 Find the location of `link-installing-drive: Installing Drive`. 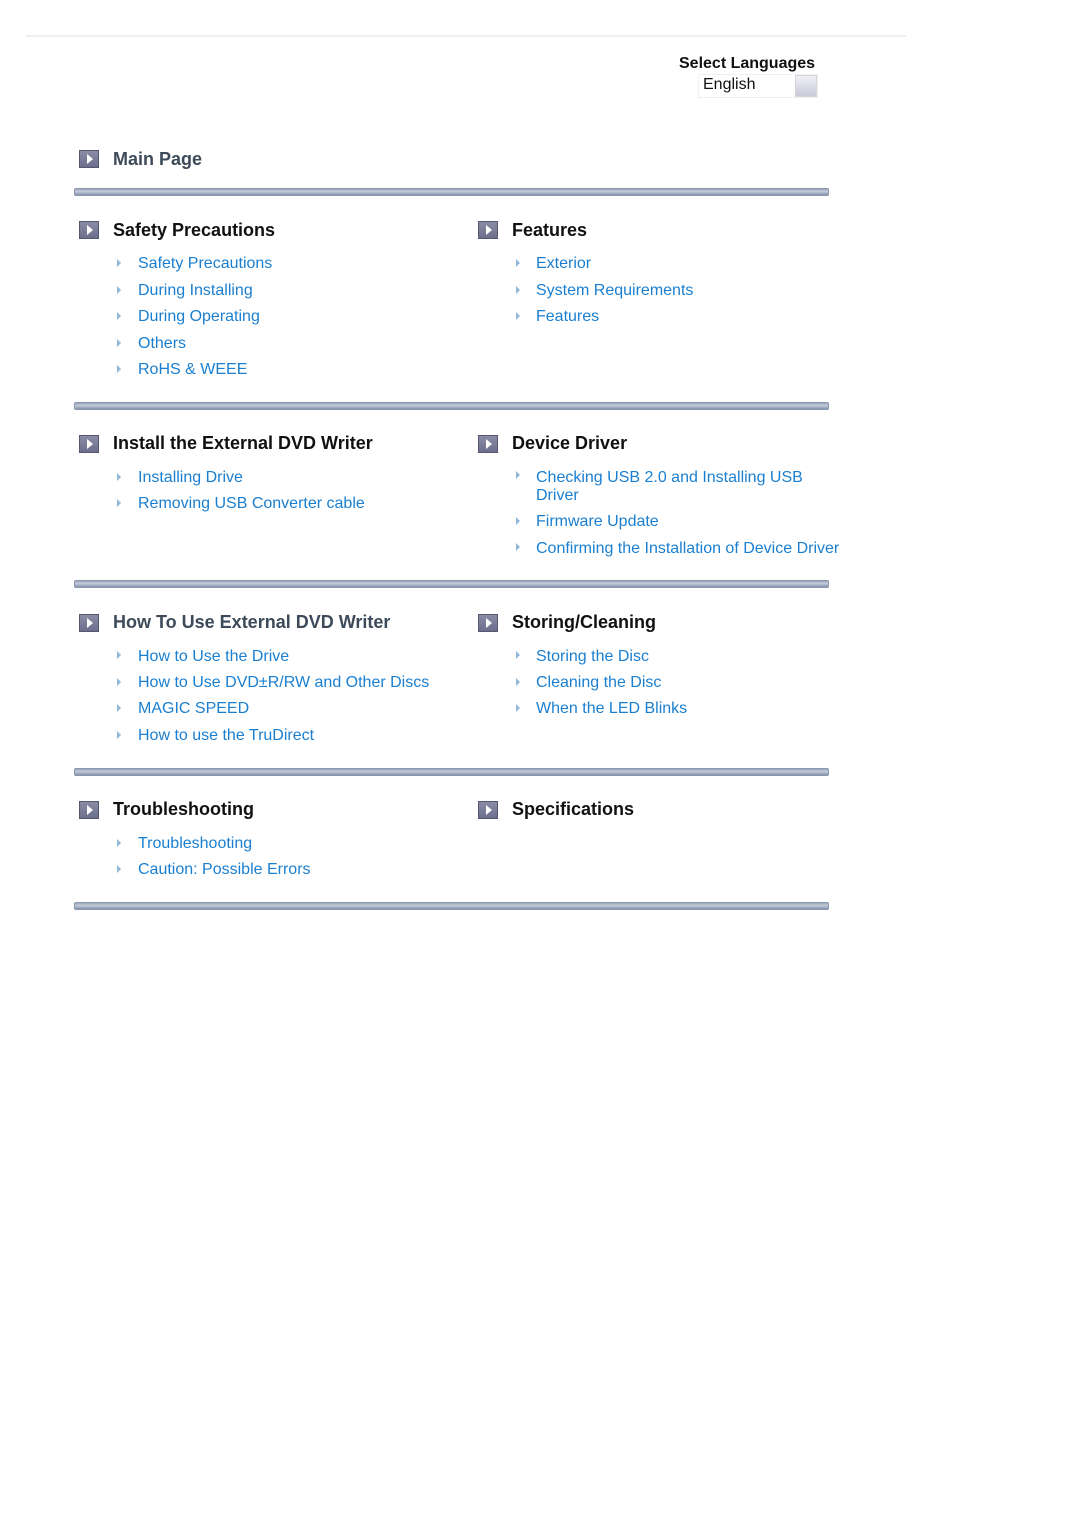

link-installing-drive: Installing Drive is located at coordinates (190, 478).